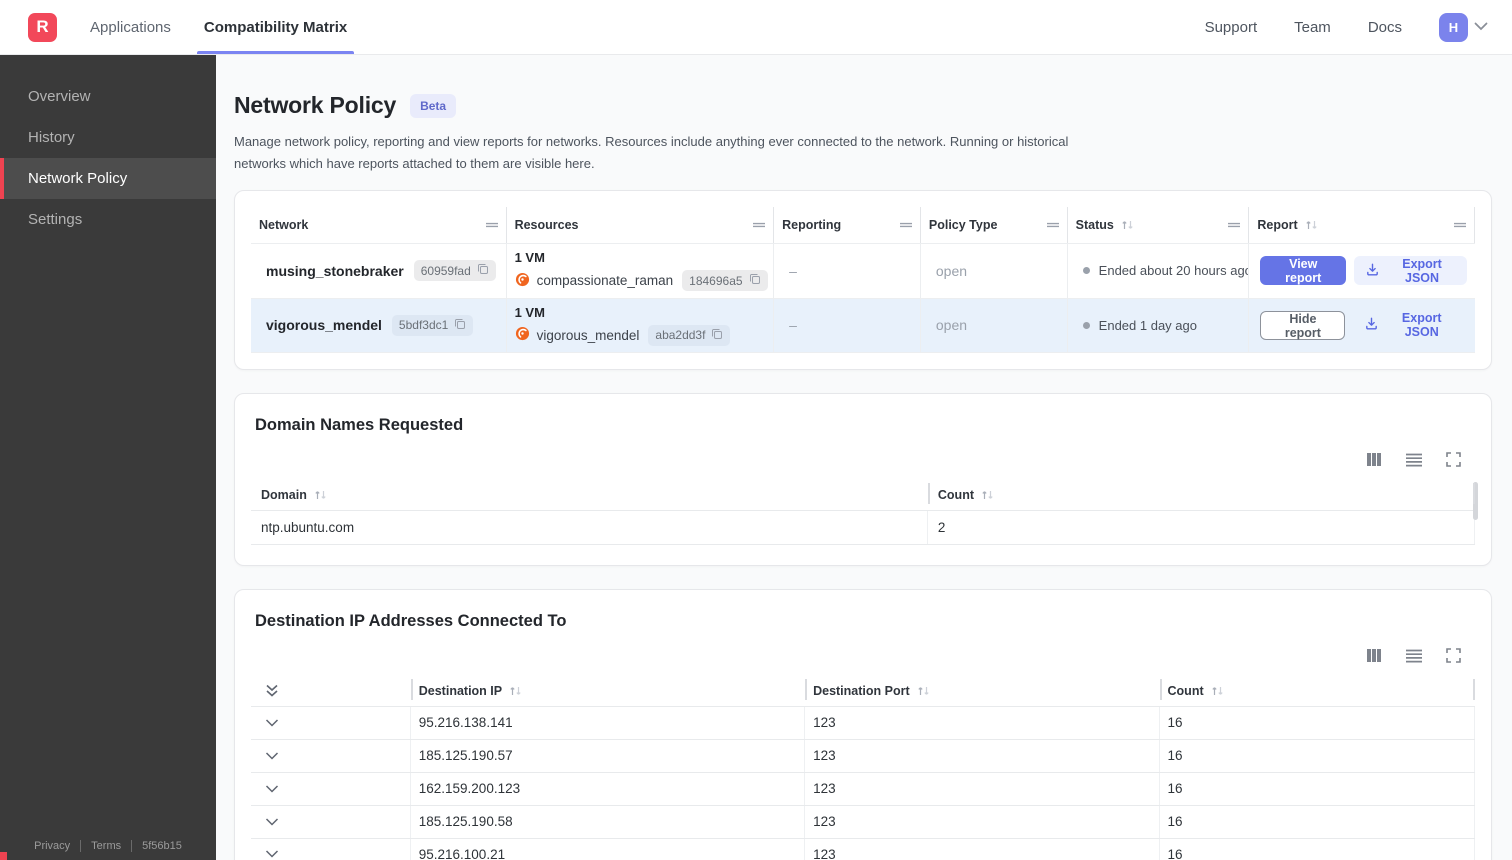 The width and height of the screenshot is (1512, 860). What do you see at coordinates (1303, 325) in the screenshot?
I see `hide-report-button: Hide report` at bounding box center [1303, 325].